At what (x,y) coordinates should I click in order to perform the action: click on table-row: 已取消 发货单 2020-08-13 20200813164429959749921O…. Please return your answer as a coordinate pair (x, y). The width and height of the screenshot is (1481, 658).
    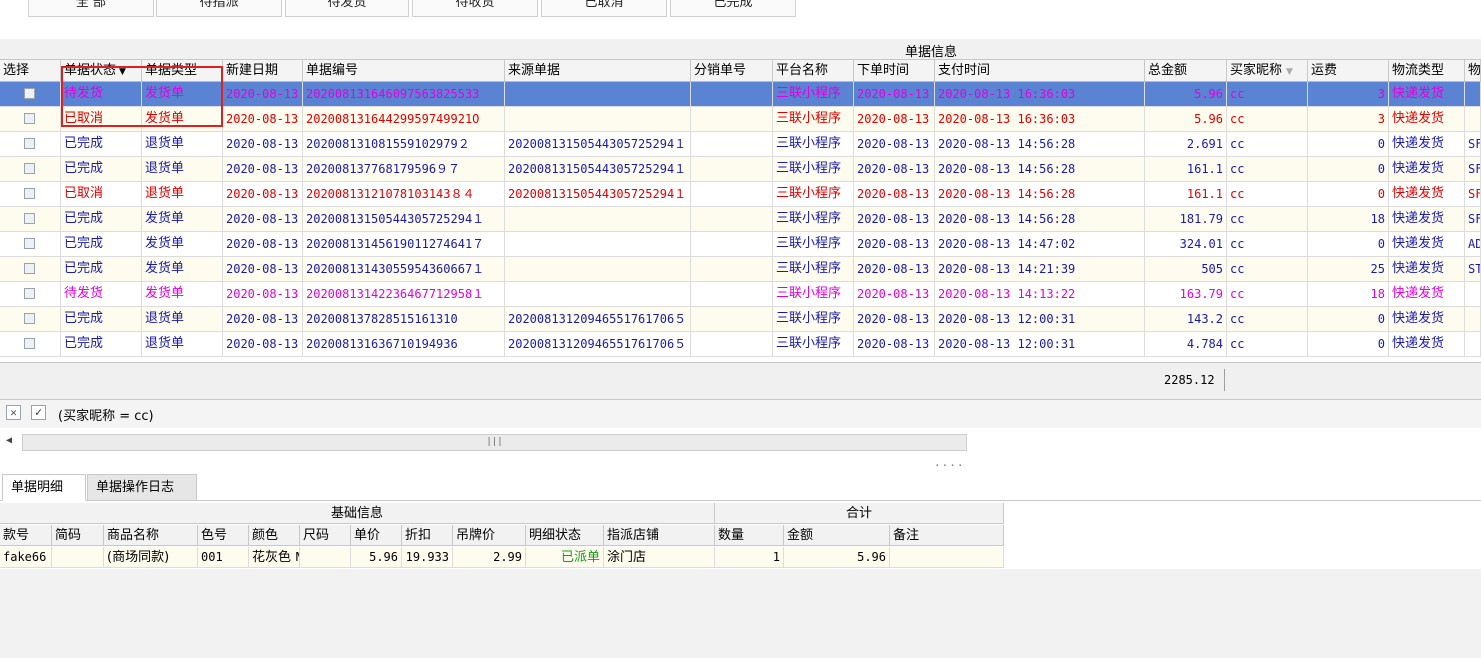
    Looking at the image, I should click on (740, 119).